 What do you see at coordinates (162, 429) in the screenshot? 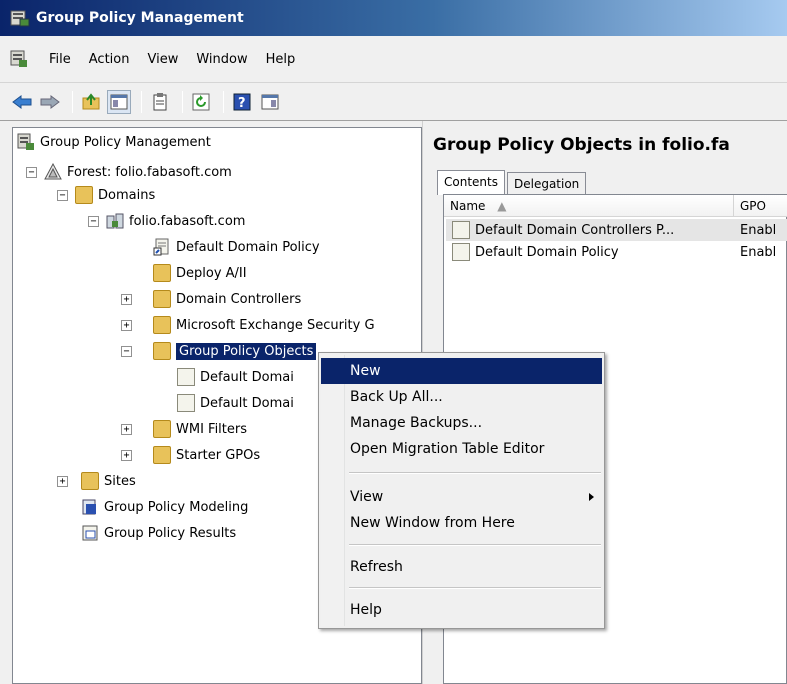
I see `wmi-filter-folder-icon` at bounding box center [162, 429].